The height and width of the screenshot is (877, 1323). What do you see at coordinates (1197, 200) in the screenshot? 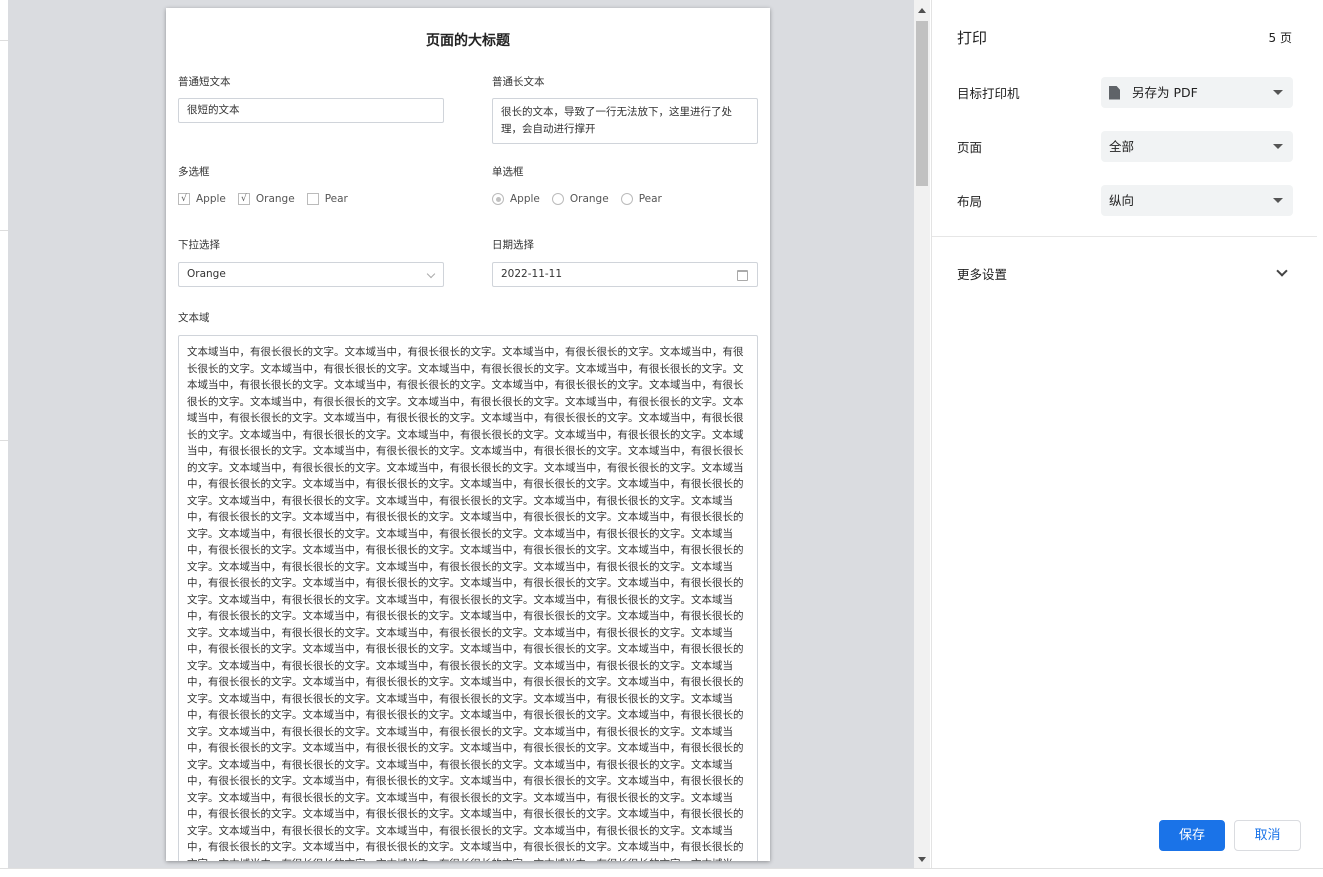
I see `layout-select: 纵向` at bounding box center [1197, 200].